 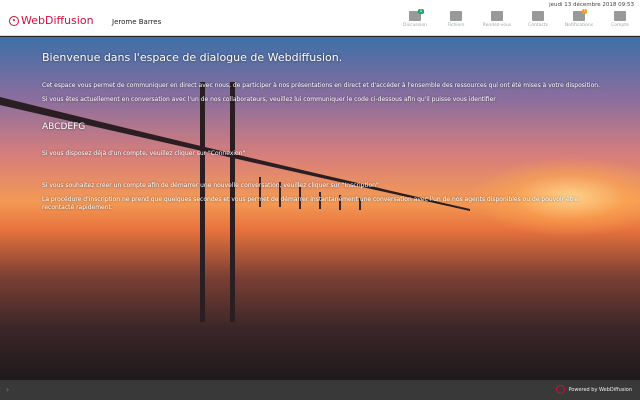 I want to click on logo-text: WebDiffusion, so click(x=57, y=20).